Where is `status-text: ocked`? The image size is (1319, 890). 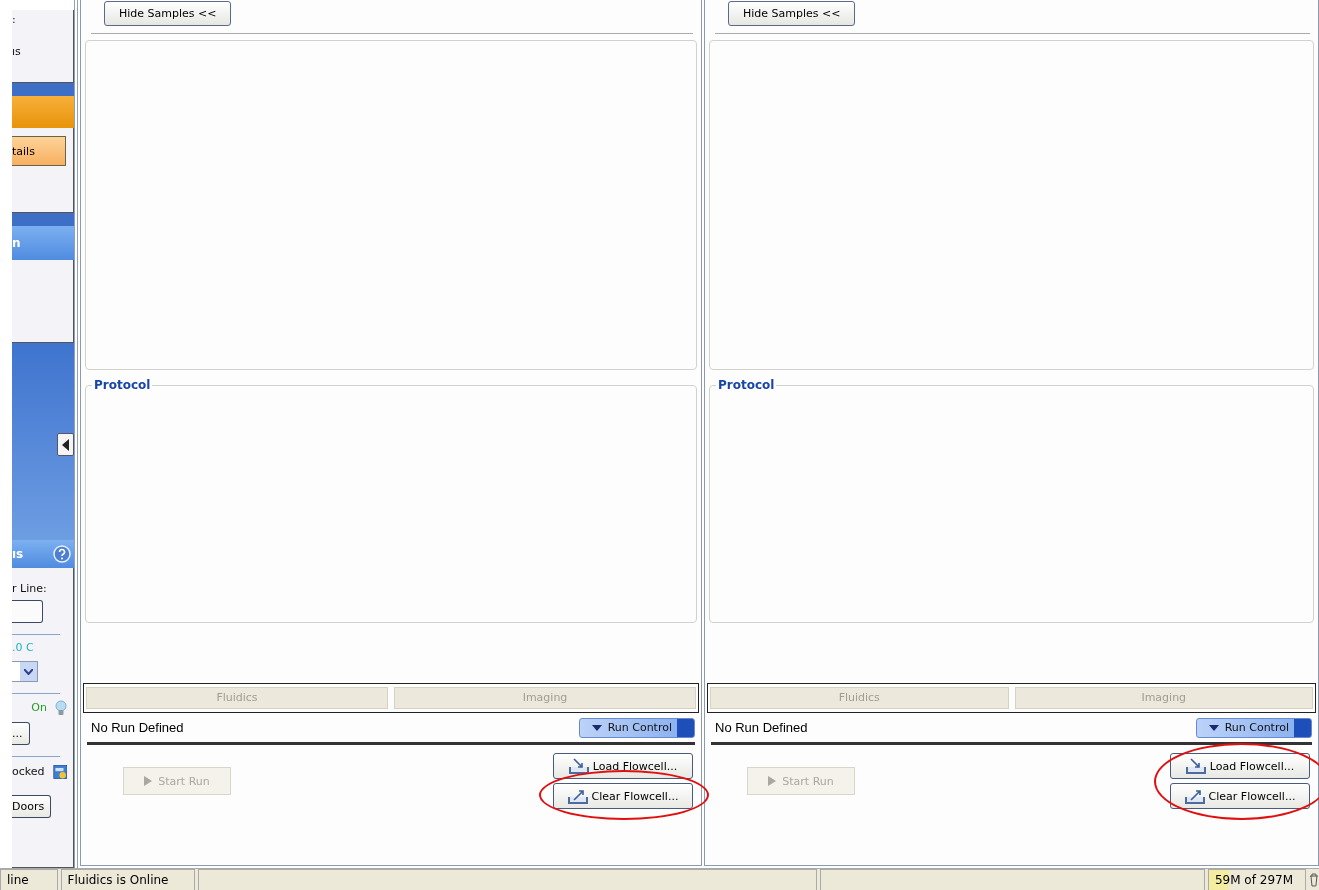
status-text: ocked is located at coordinates (28, 772).